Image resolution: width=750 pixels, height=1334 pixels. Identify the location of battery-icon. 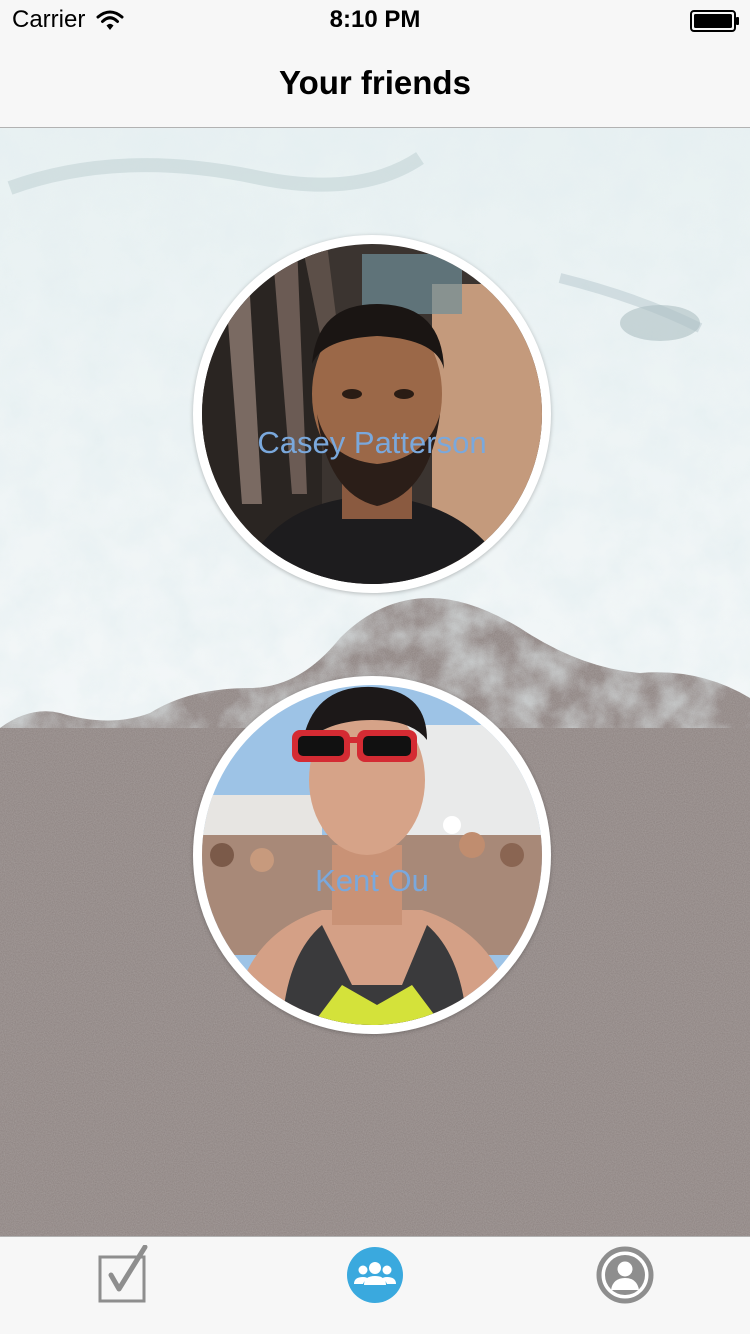
(714, 21).